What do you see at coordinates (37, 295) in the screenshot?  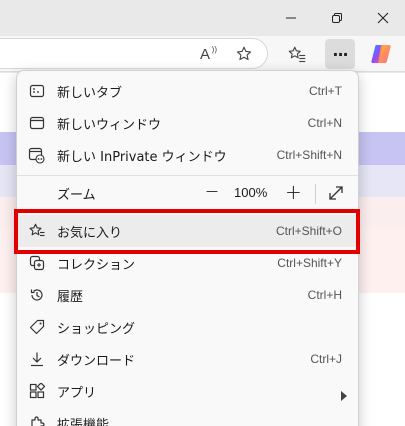 I see `history-icon` at bounding box center [37, 295].